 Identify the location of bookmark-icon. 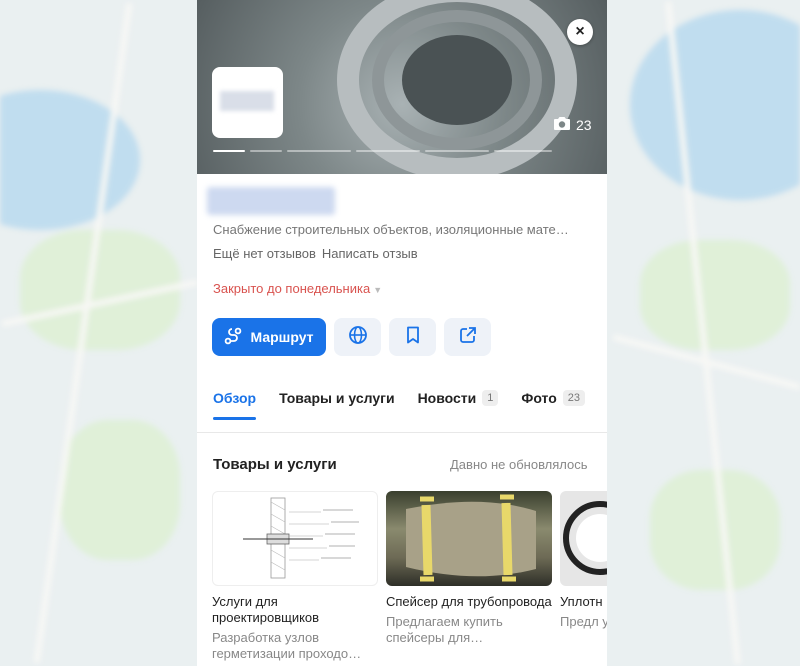
(413, 337).